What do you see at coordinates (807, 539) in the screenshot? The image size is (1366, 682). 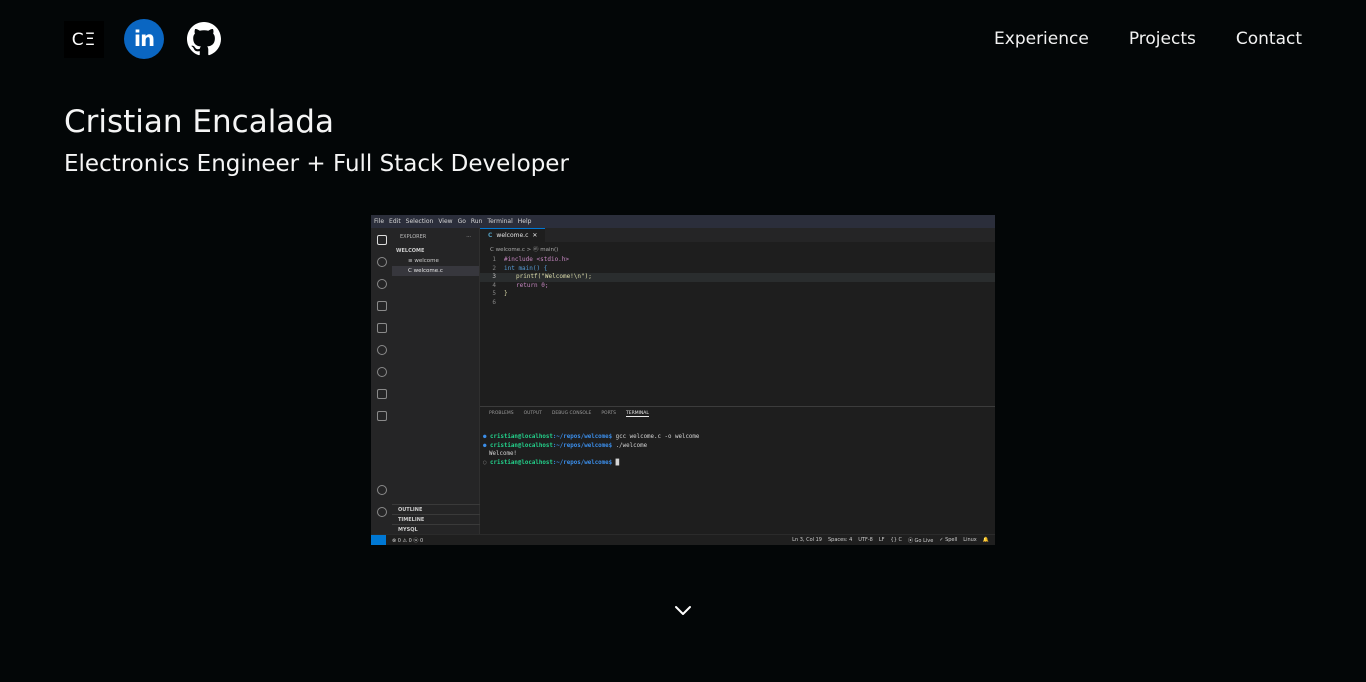 I see `status-position: Ln 3, Col 19` at bounding box center [807, 539].